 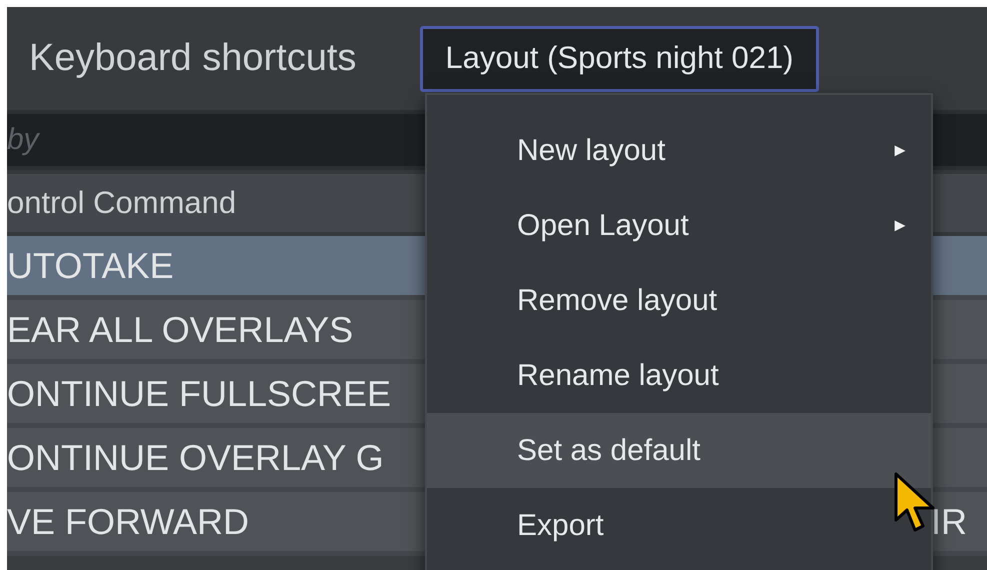 What do you see at coordinates (949, 522) in the screenshot?
I see `table-cell-text: IR` at bounding box center [949, 522].